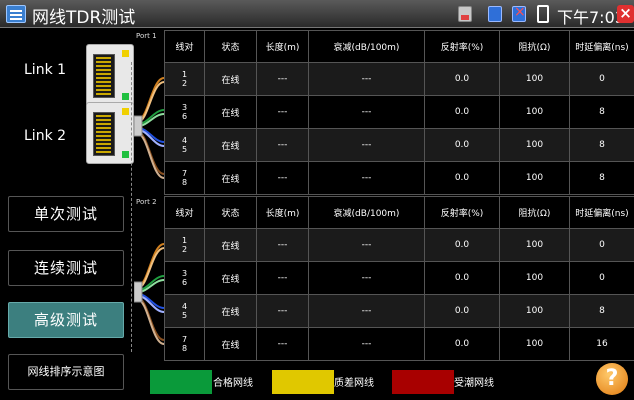  I want to click on legend-damp-label: 受潮网线, so click(474, 383).